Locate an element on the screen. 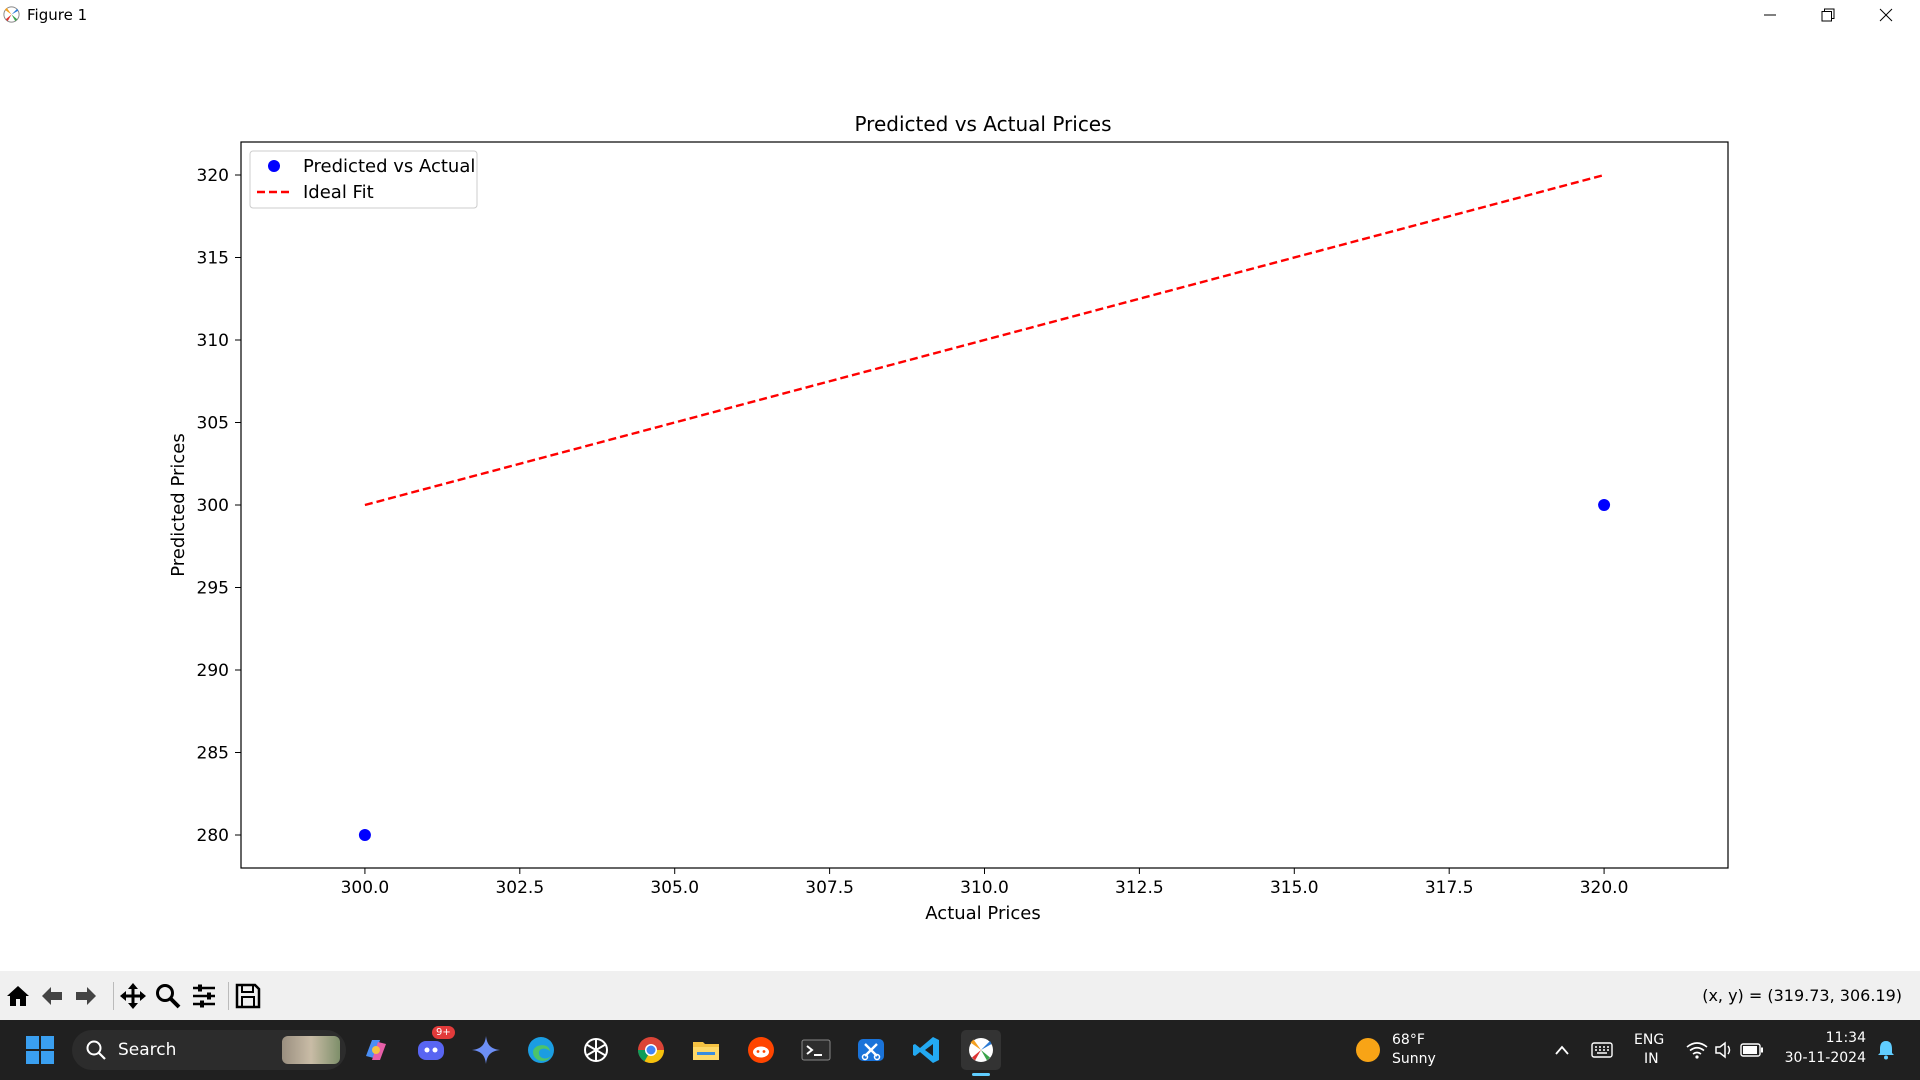  taskbar-vscode is located at coordinates (926, 1050).